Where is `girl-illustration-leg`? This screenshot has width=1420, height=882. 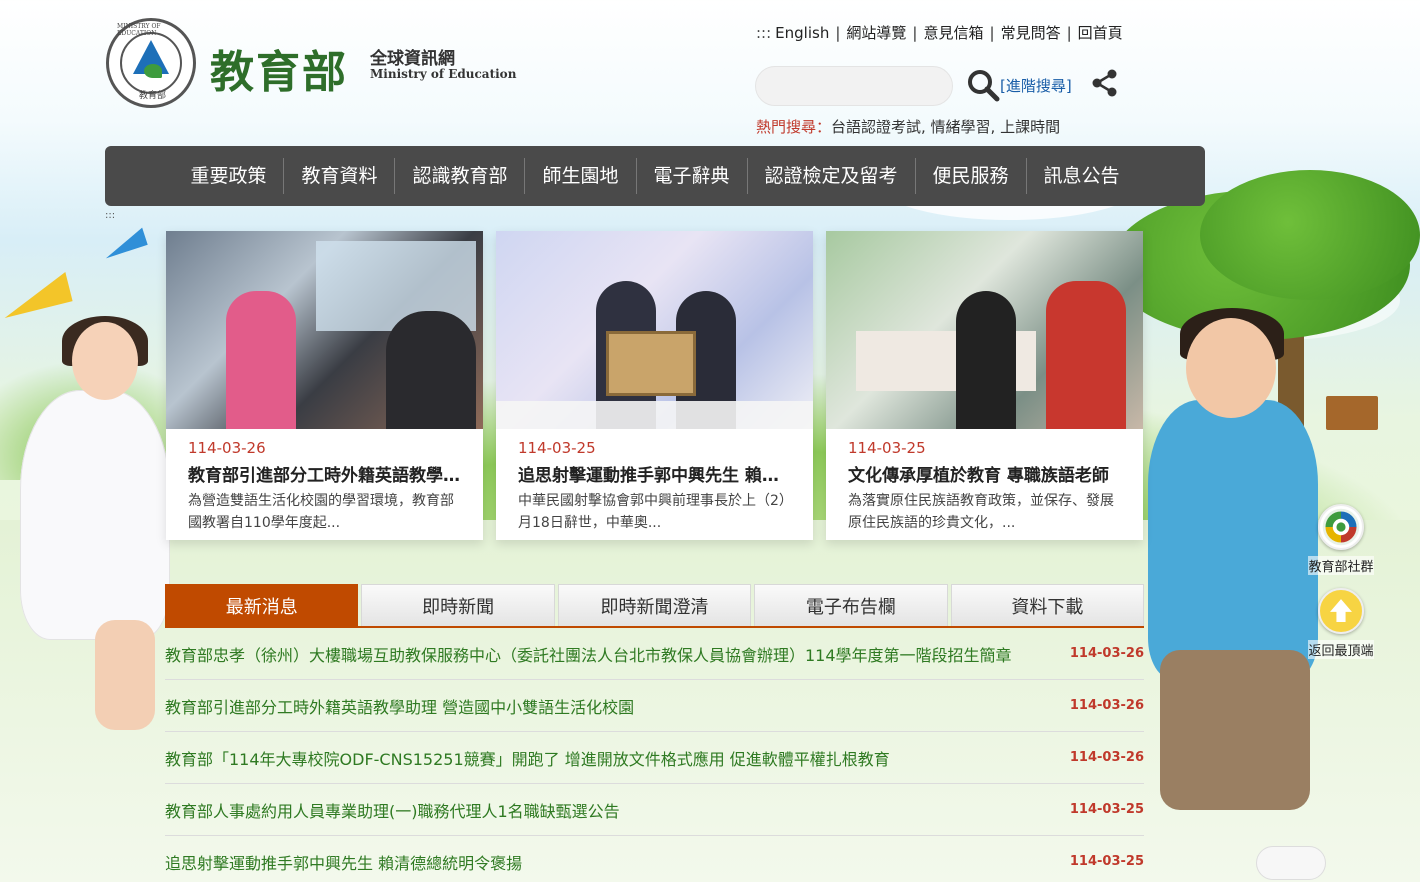 girl-illustration-leg is located at coordinates (125, 675).